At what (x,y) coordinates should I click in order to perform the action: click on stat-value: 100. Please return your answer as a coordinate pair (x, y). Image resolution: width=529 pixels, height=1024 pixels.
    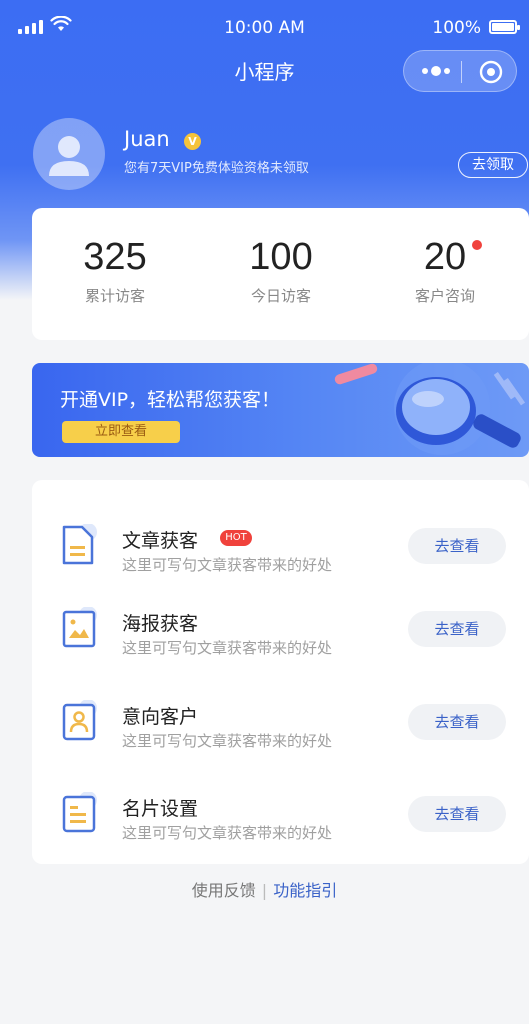
    Looking at the image, I should click on (281, 257).